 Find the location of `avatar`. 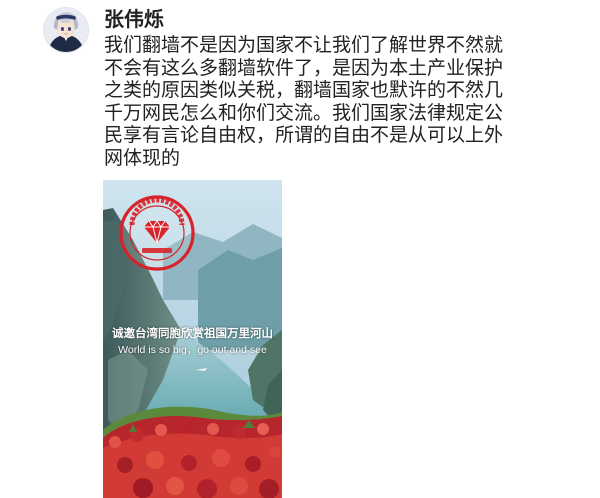

avatar is located at coordinates (66, 30).